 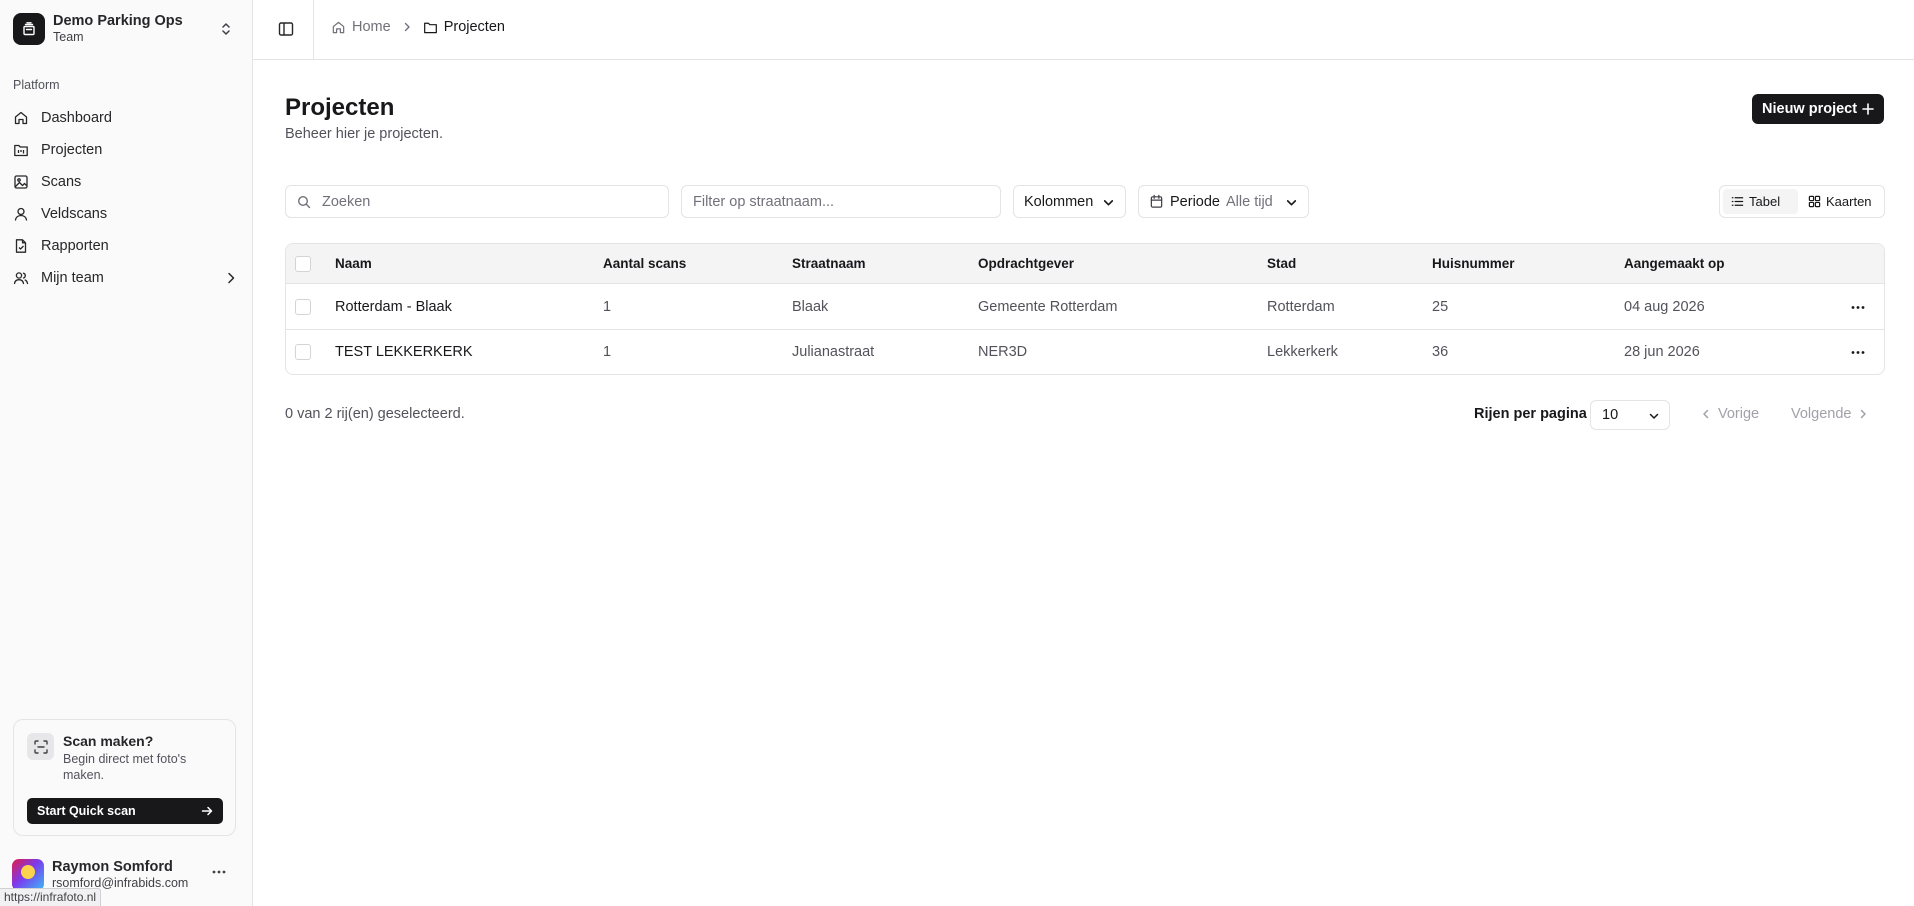 I want to click on sidebar-item-dashboard: Dashboard, so click(x=126, y=118).